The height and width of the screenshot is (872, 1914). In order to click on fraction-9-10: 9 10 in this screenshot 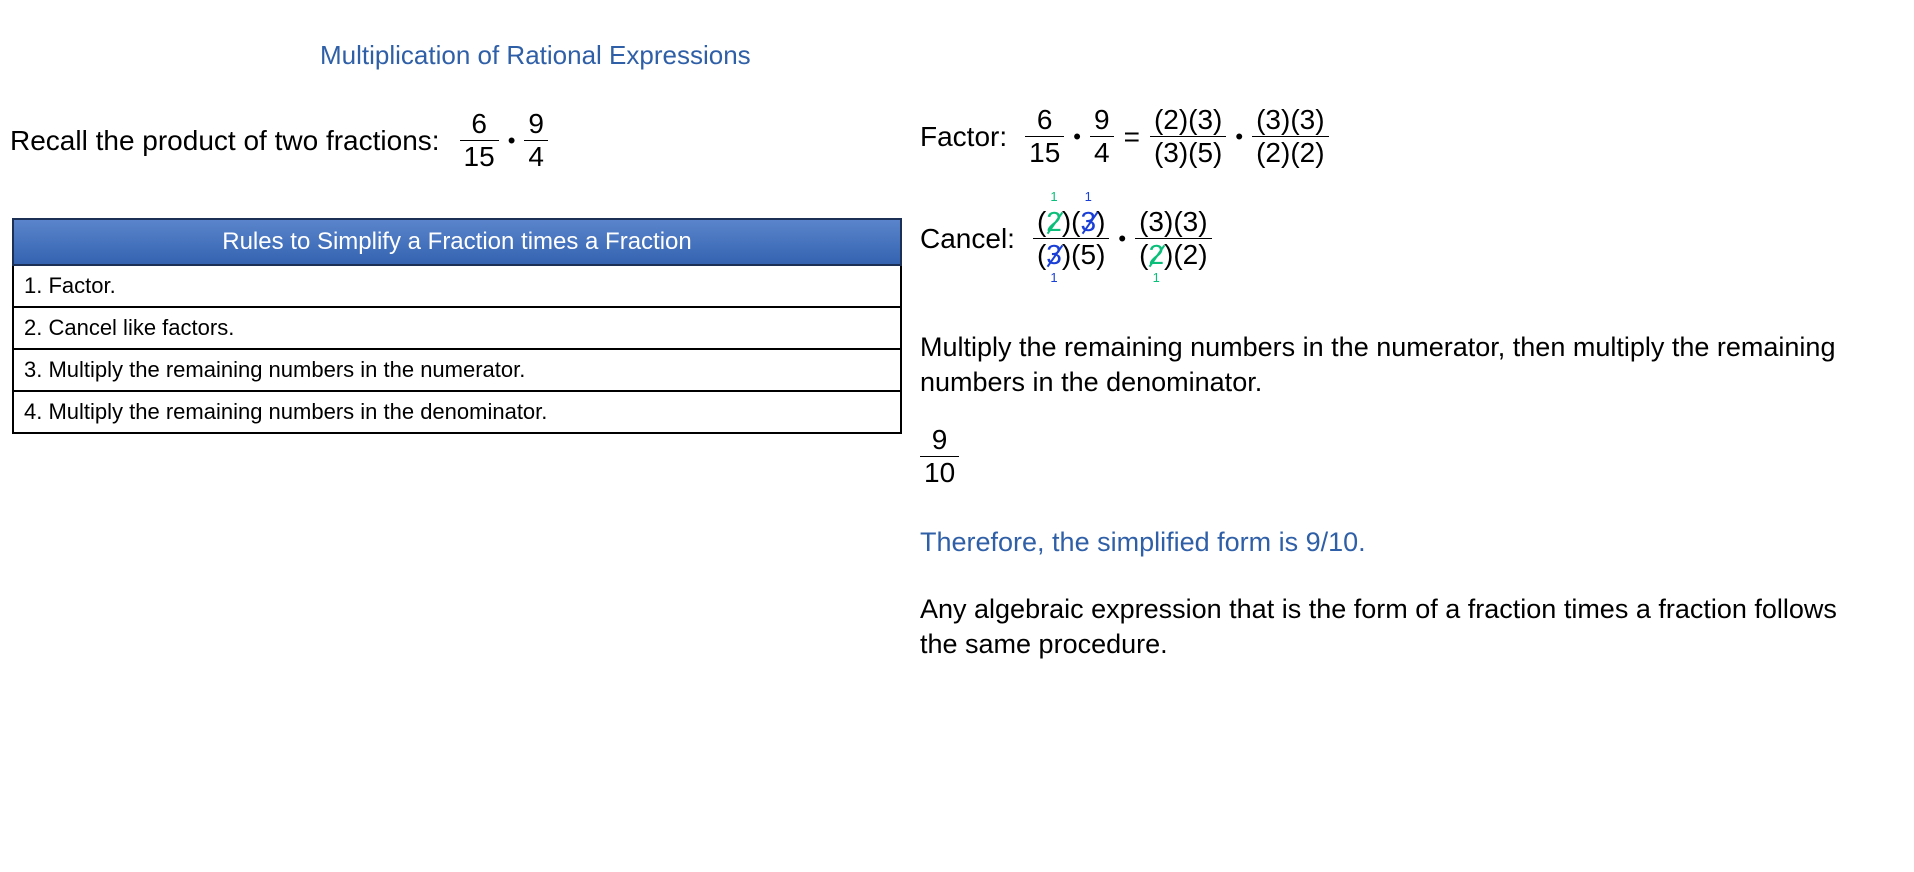, I will do `click(940, 456)`.